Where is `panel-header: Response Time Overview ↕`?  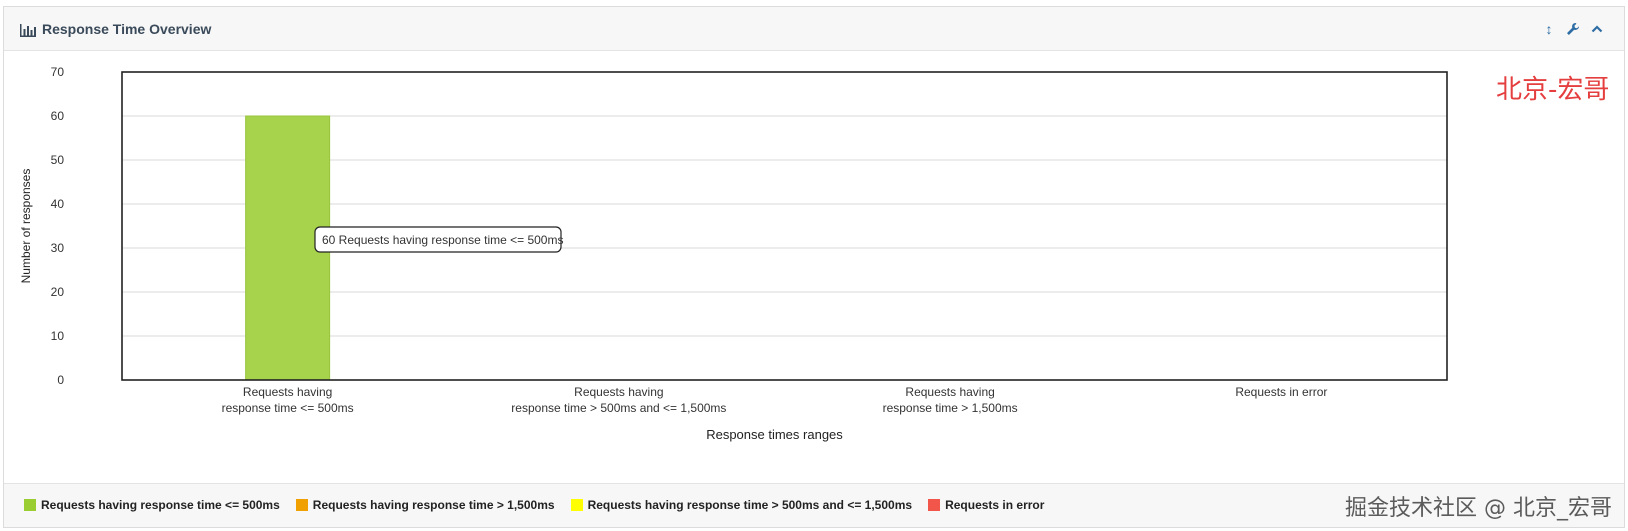
panel-header: Response Time Overview ↕ is located at coordinates (814, 29).